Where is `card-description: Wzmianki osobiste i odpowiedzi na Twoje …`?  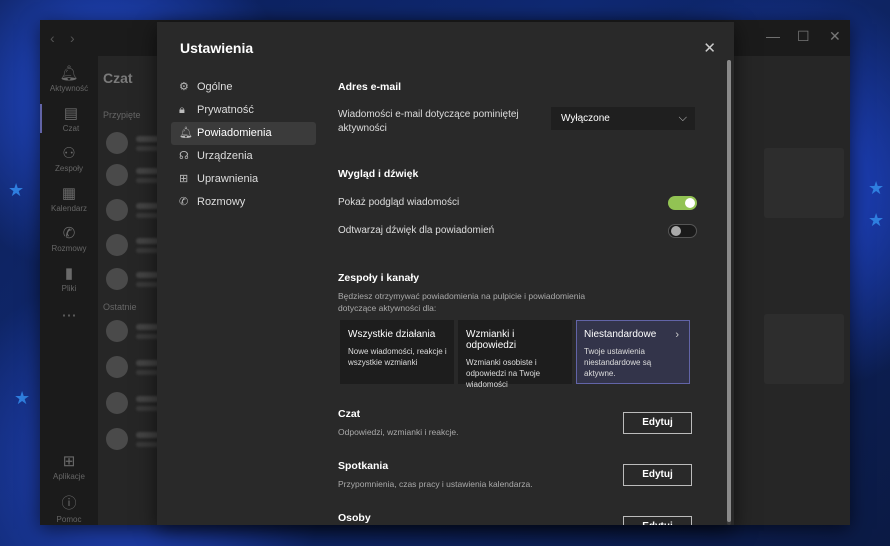 card-description: Wzmianki osobiste i odpowiedzi na Twoje … is located at coordinates (503, 373).